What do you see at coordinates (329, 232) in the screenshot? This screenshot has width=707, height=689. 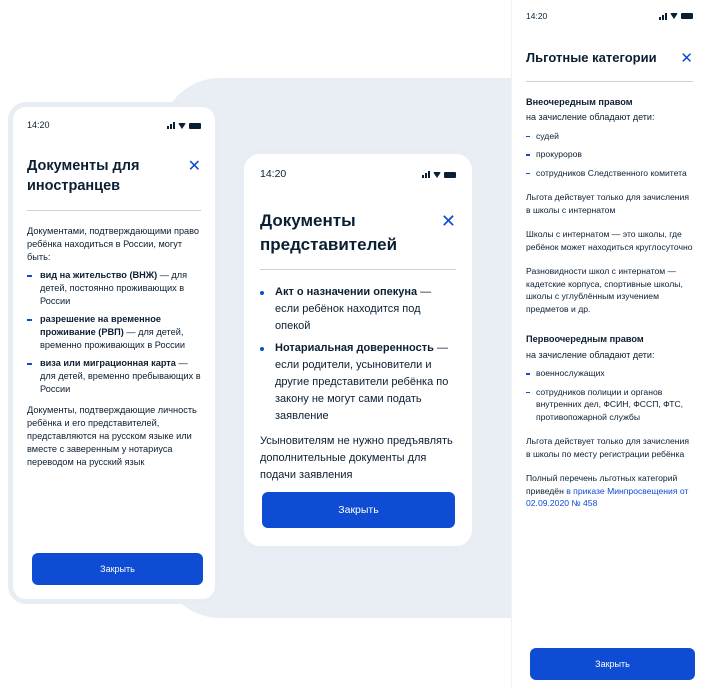 I see `modal-title: Документы представителей` at bounding box center [329, 232].